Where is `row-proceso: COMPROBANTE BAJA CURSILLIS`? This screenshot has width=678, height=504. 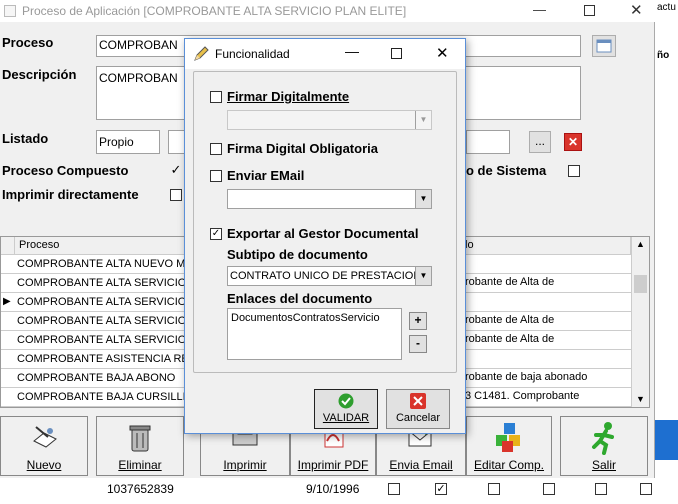 row-proceso: COMPROBANTE BAJA CURSILLIS is located at coordinates (105, 397).